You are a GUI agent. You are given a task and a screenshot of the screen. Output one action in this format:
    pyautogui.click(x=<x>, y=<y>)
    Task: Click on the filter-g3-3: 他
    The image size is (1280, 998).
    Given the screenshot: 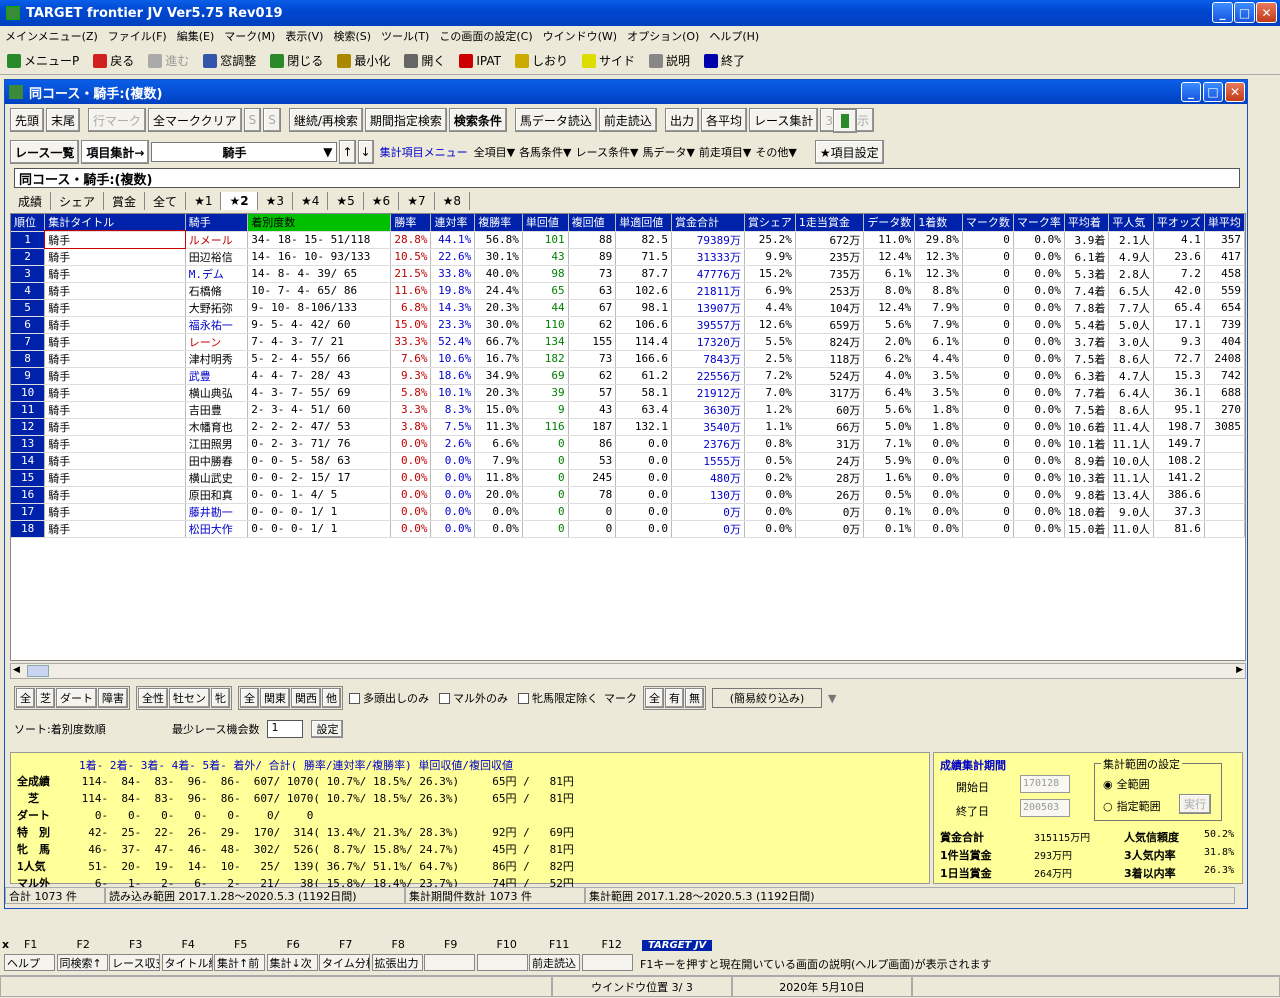 What is the action you would take?
    pyautogui.click(x=331, y=698)
    